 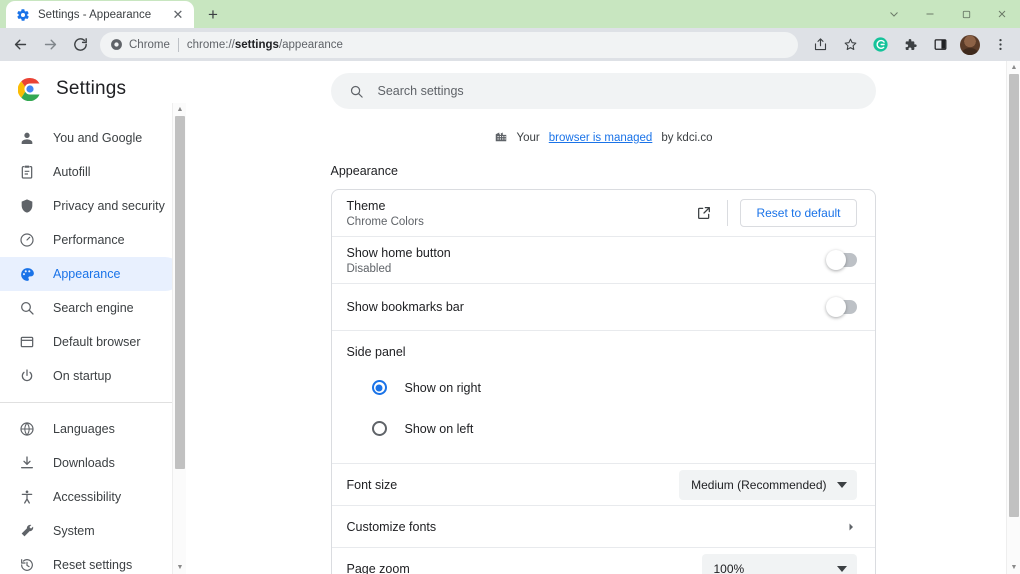 I want to click on reset-to-default-button: Reset to default, so click(x=798, y=213).